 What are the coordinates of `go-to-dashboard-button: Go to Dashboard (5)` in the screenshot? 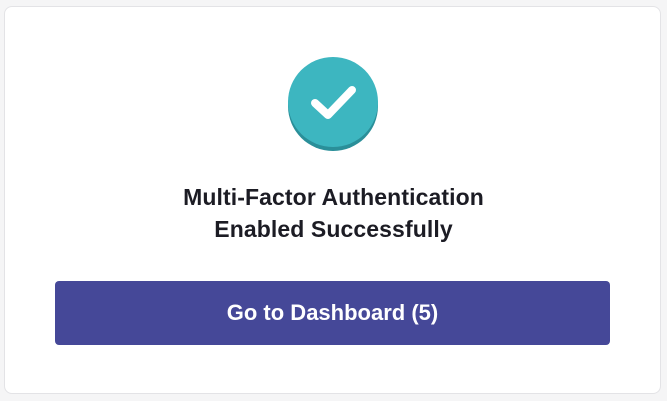 It's located at (332, 313).